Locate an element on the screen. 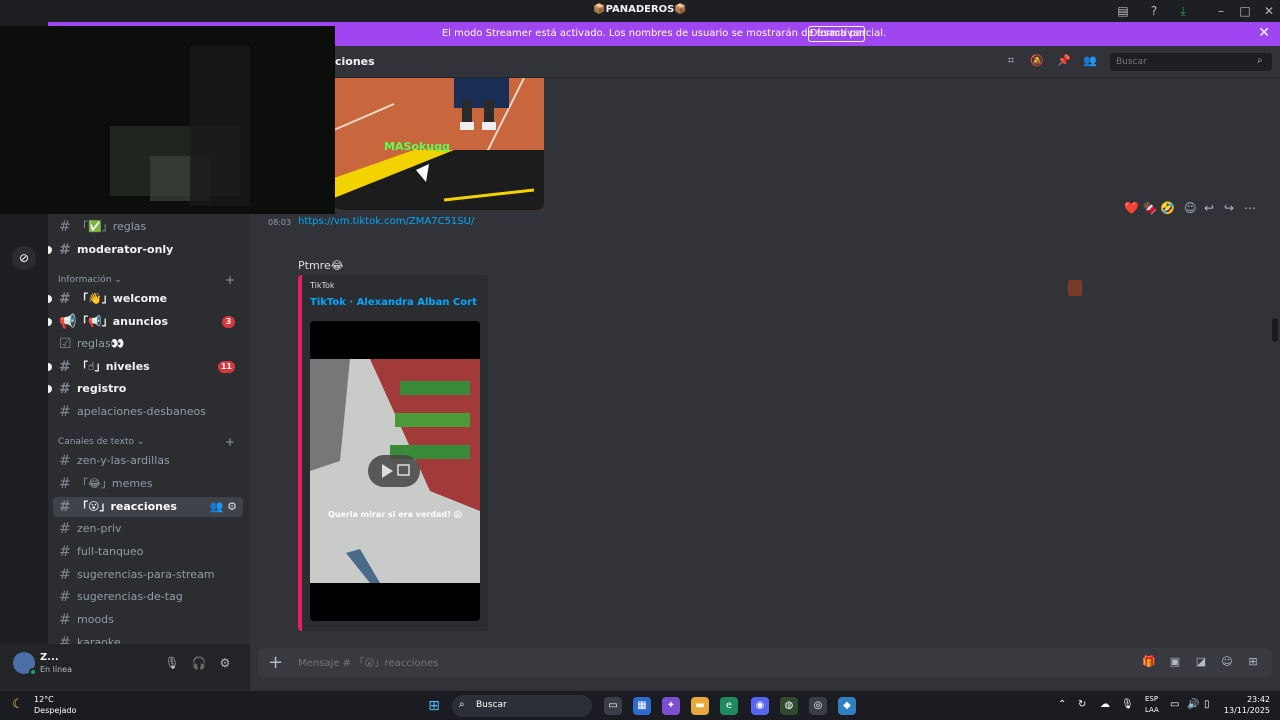  edge-icon: e is located at coordinates (729, 706).